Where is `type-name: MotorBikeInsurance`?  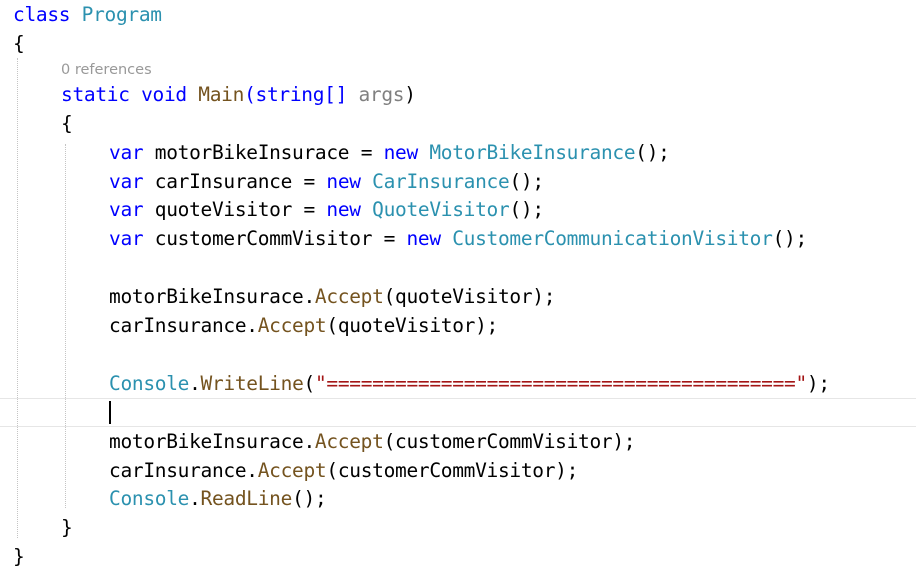
type-name: MotorBikeInsurance is located at coordinates (532, 152).